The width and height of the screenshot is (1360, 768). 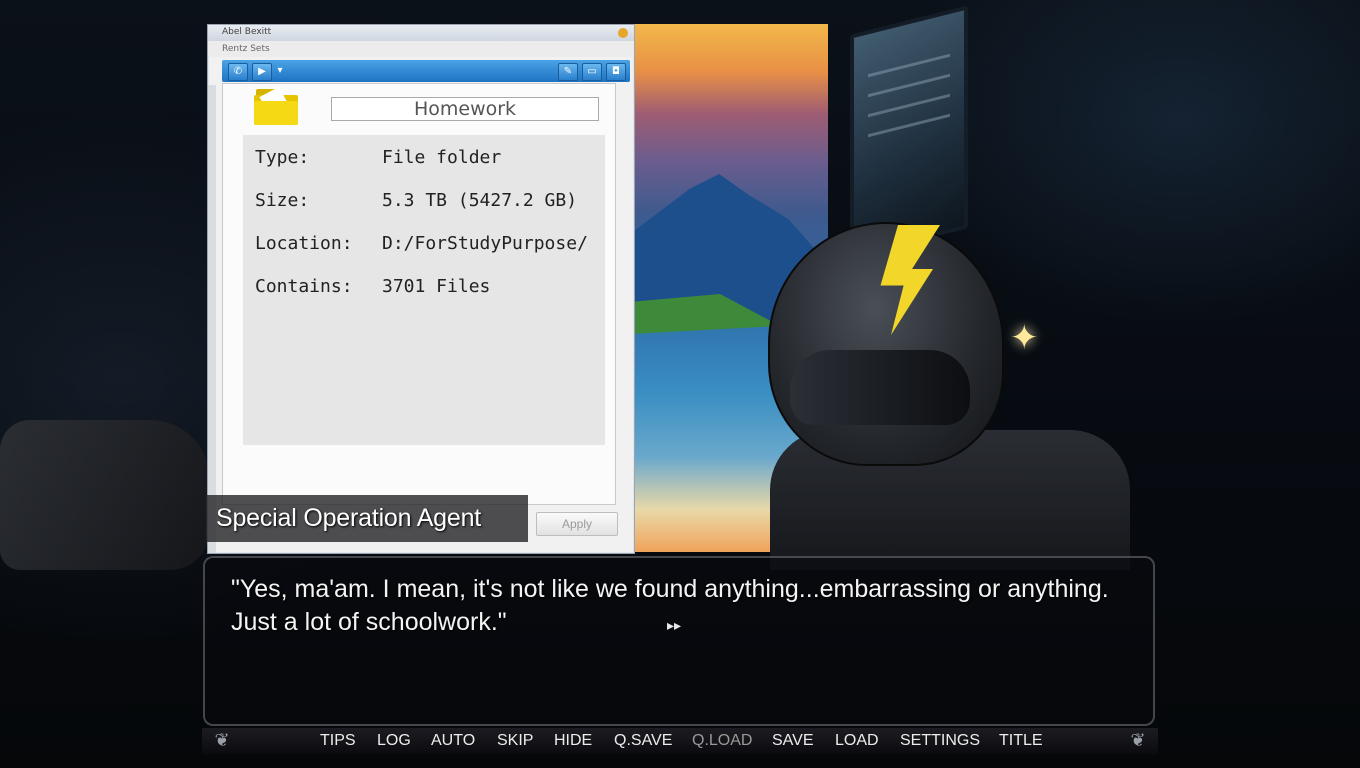 What do you see at coordinates (282, 157) in the screenshot?
I see `property-key: Type:` at bounding box center [282, 157].